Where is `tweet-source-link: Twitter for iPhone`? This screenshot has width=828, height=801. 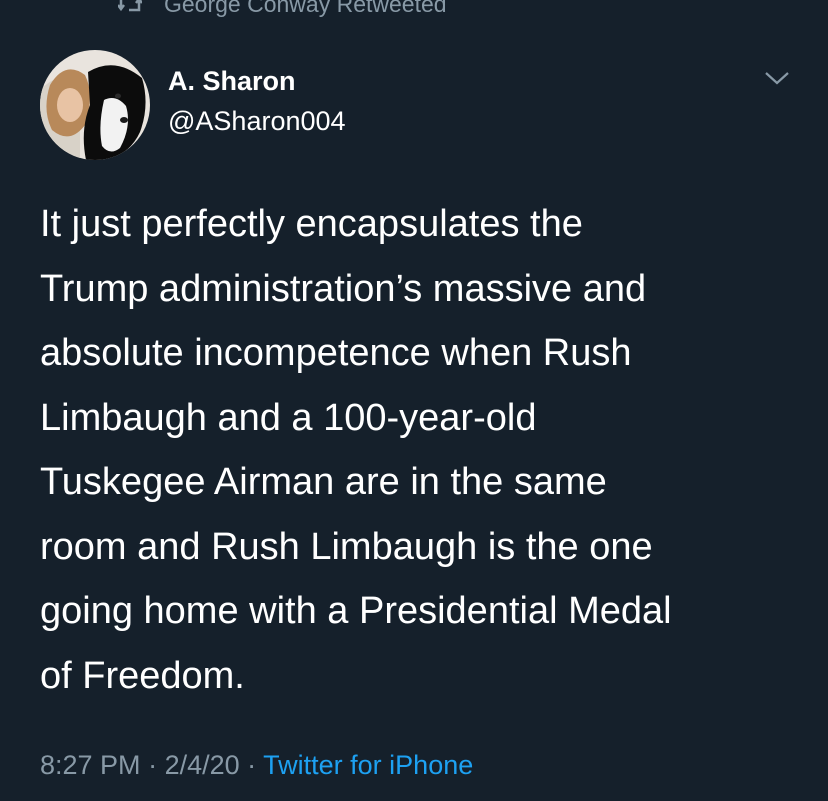
tweet-source-link: Twitter for iPhone is located at coordinates (368, 765).